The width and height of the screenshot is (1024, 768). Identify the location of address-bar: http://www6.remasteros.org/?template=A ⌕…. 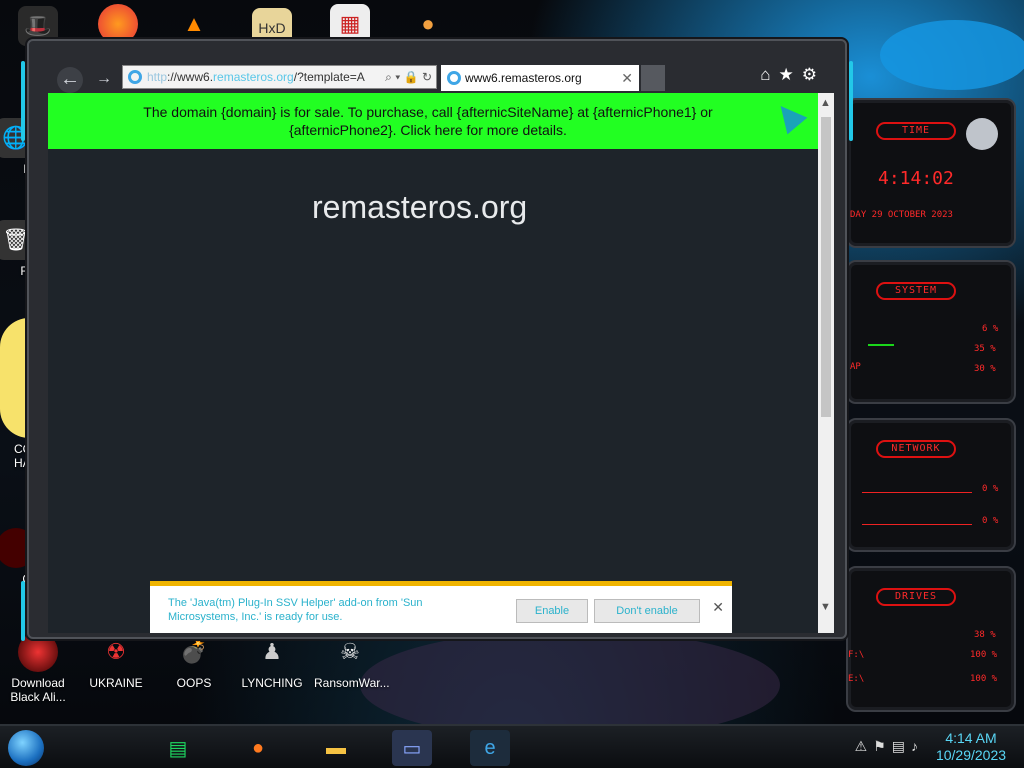
(279, 77).